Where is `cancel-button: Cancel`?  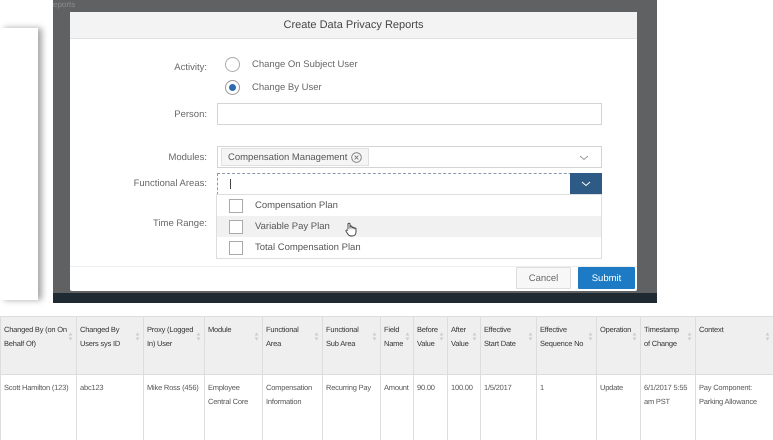
cancel-button: Cancel is located at coordinates (543, 278).